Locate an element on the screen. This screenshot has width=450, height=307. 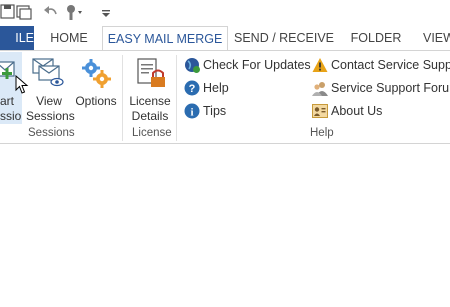
group-label-sessions: Sessions is located at coordinates (51, 133).